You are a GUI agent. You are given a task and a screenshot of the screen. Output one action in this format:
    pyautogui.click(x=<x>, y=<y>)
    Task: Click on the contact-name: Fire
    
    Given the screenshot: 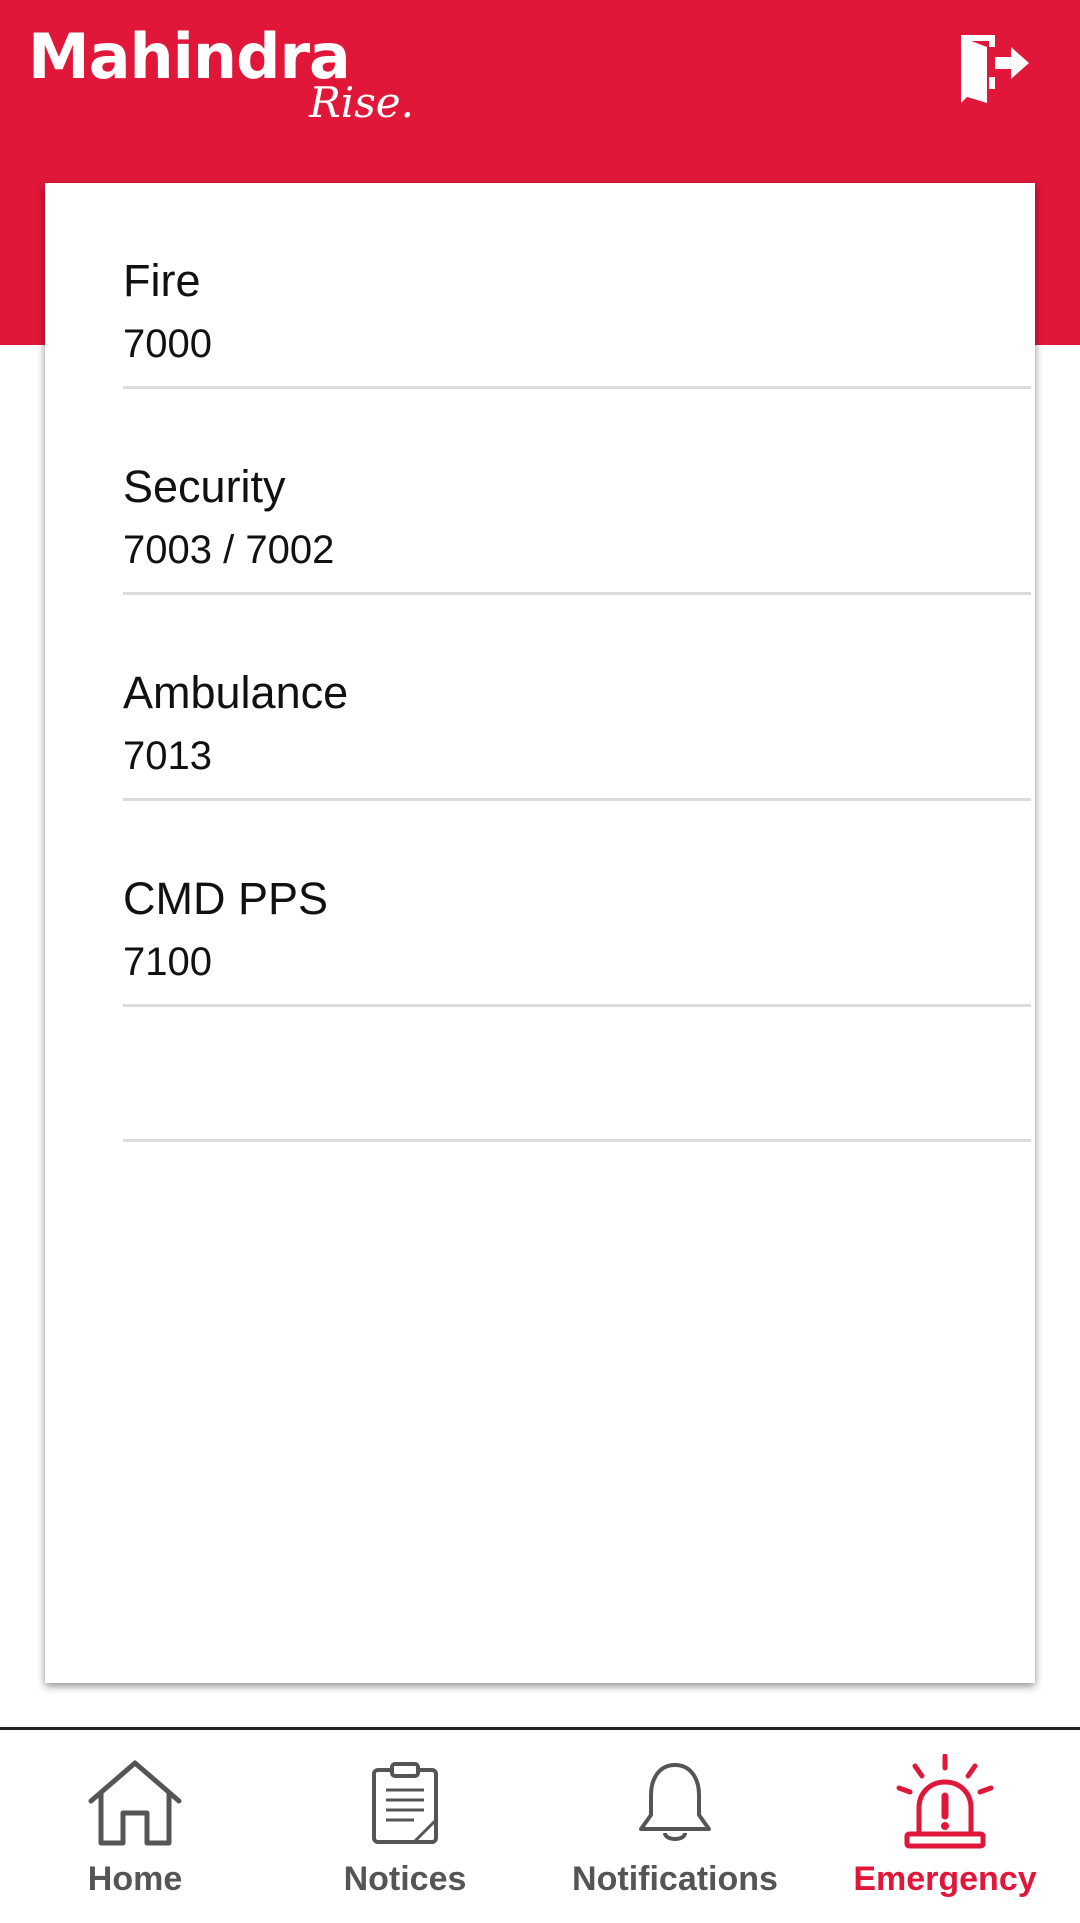 What is the action you would take?
    pyautogui.click(x=162, y=280)
    